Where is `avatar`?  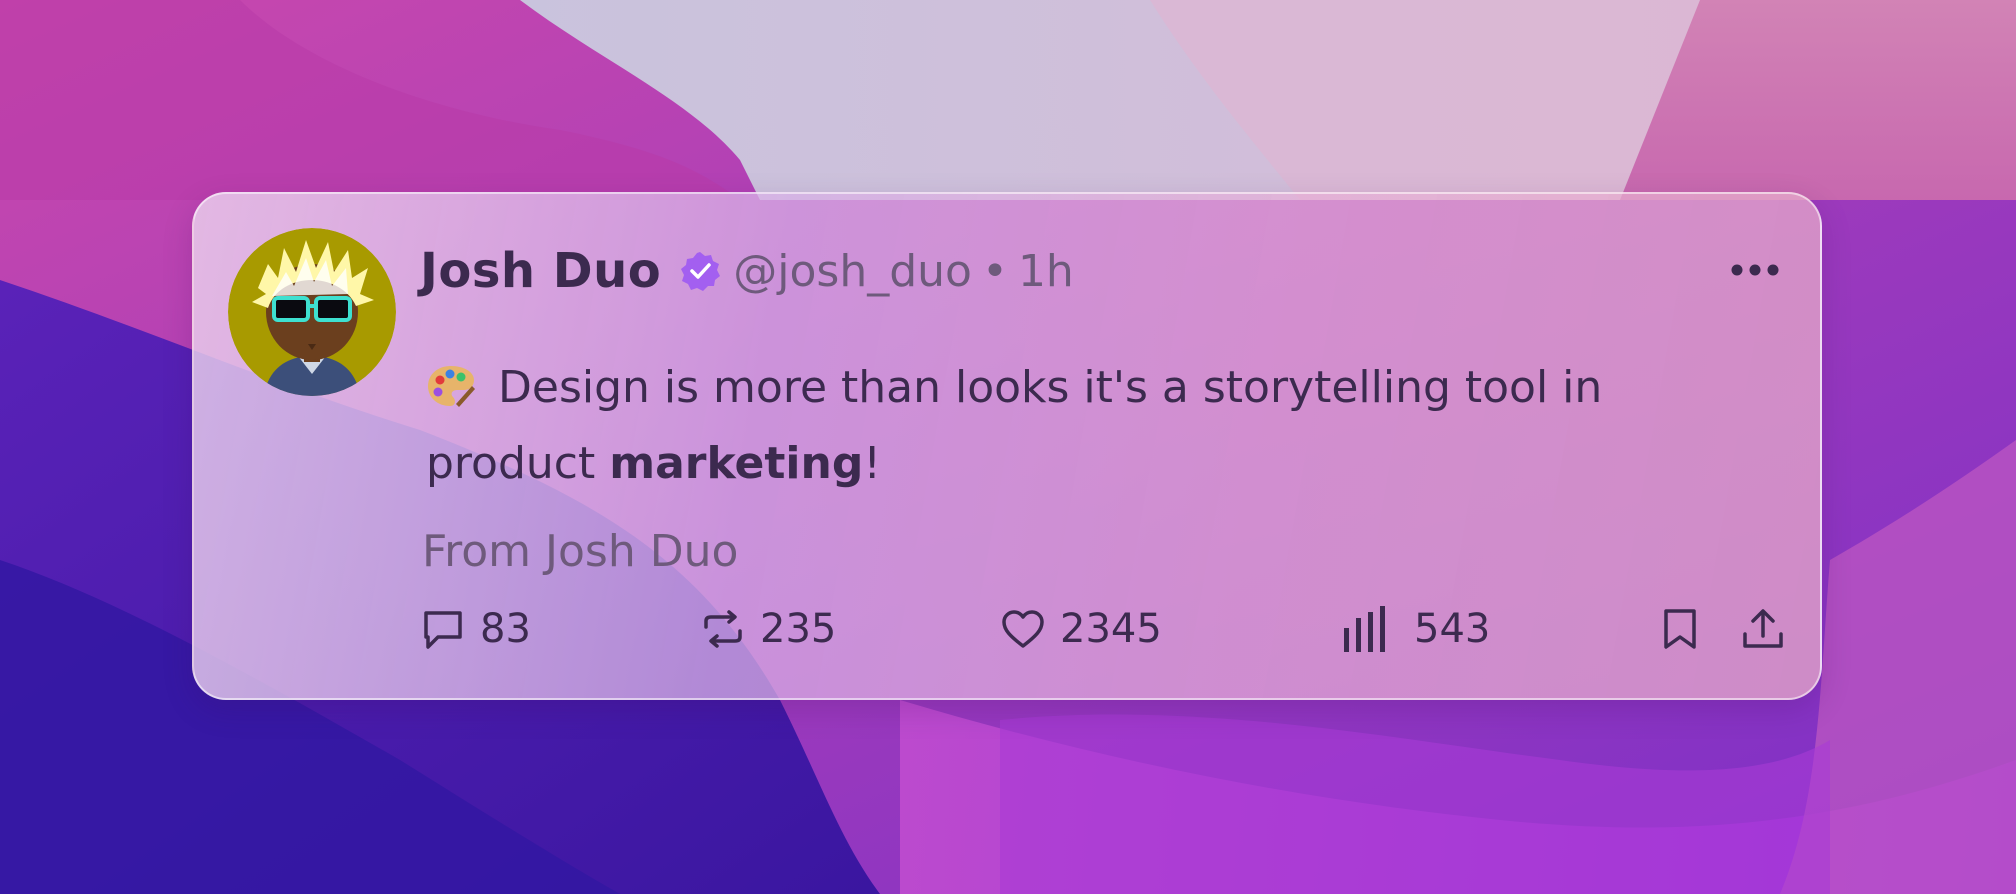 avatar is located at coordinates (312, 312).